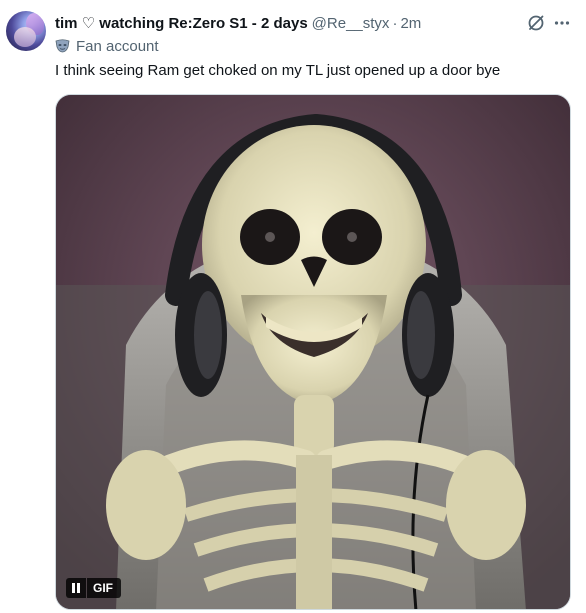 Image resolution: width=586 pixels, height=613 pixels. I want to click on avatar, so click(26, 31).